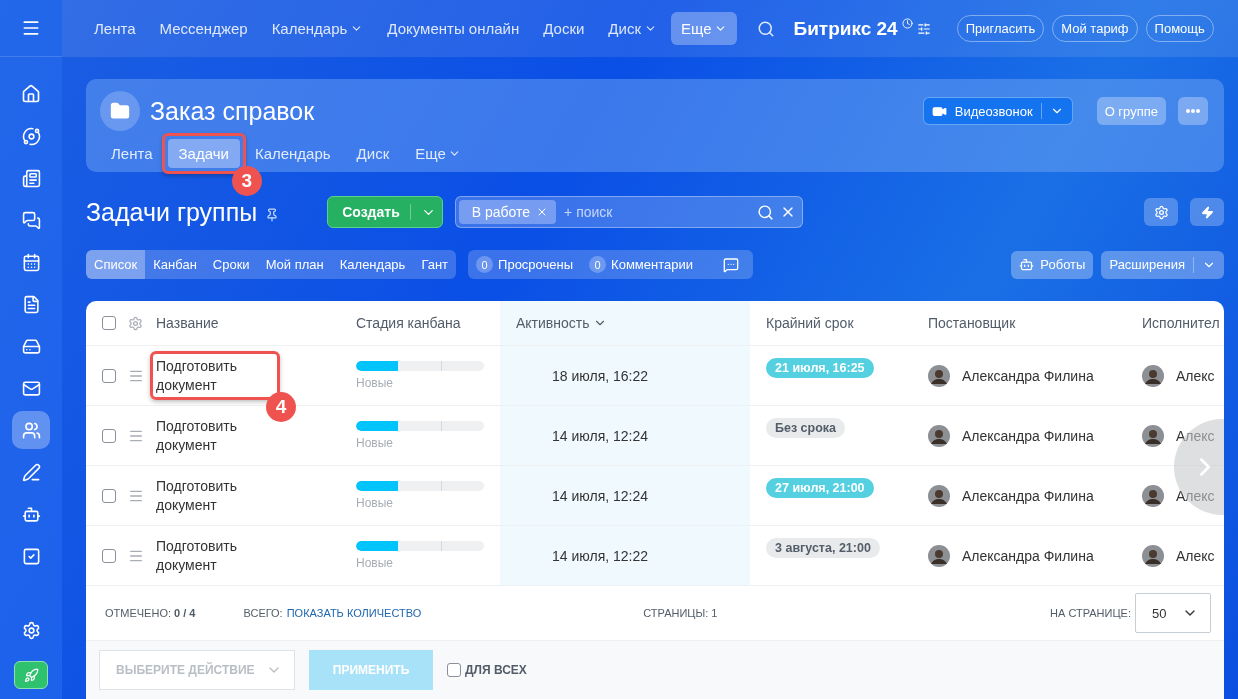 This screenshot has width=1238, height=699. I want to click on table-cell: 14 июля, 12:22, so click(600, 555).